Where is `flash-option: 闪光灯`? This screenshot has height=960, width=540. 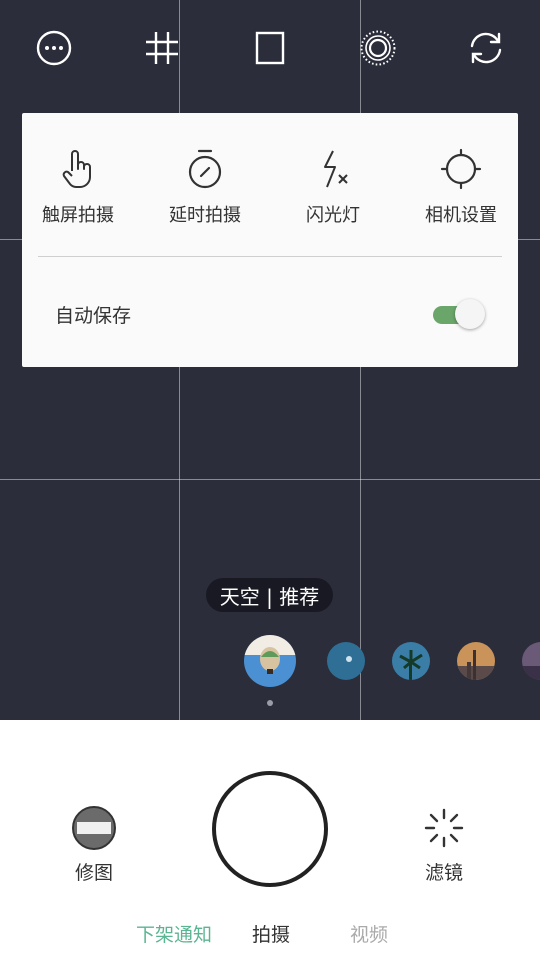
flash-option: 闪光灯 is located at coordinates (333, 187).